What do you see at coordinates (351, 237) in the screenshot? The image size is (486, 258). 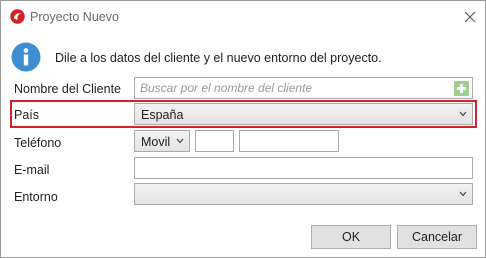 I see `ok-button: OK` at bounding box center [351, 237].